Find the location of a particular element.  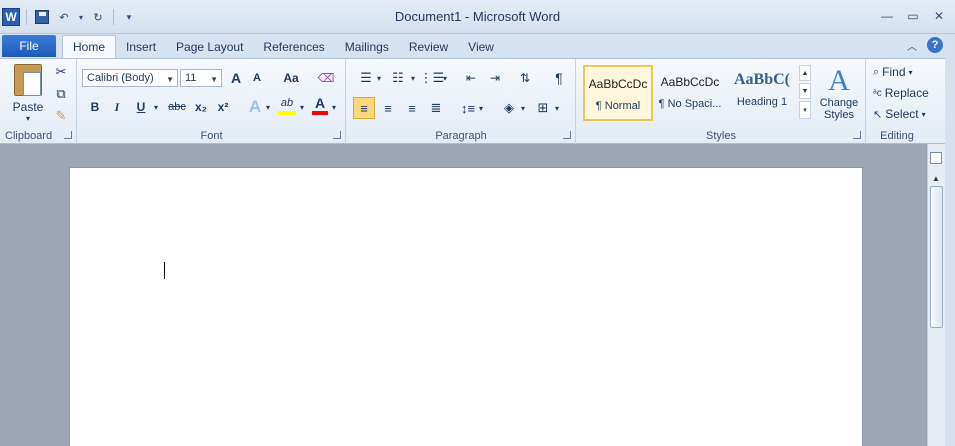

replace-button: ᵃc Replace is located at coordinates (903, 93).